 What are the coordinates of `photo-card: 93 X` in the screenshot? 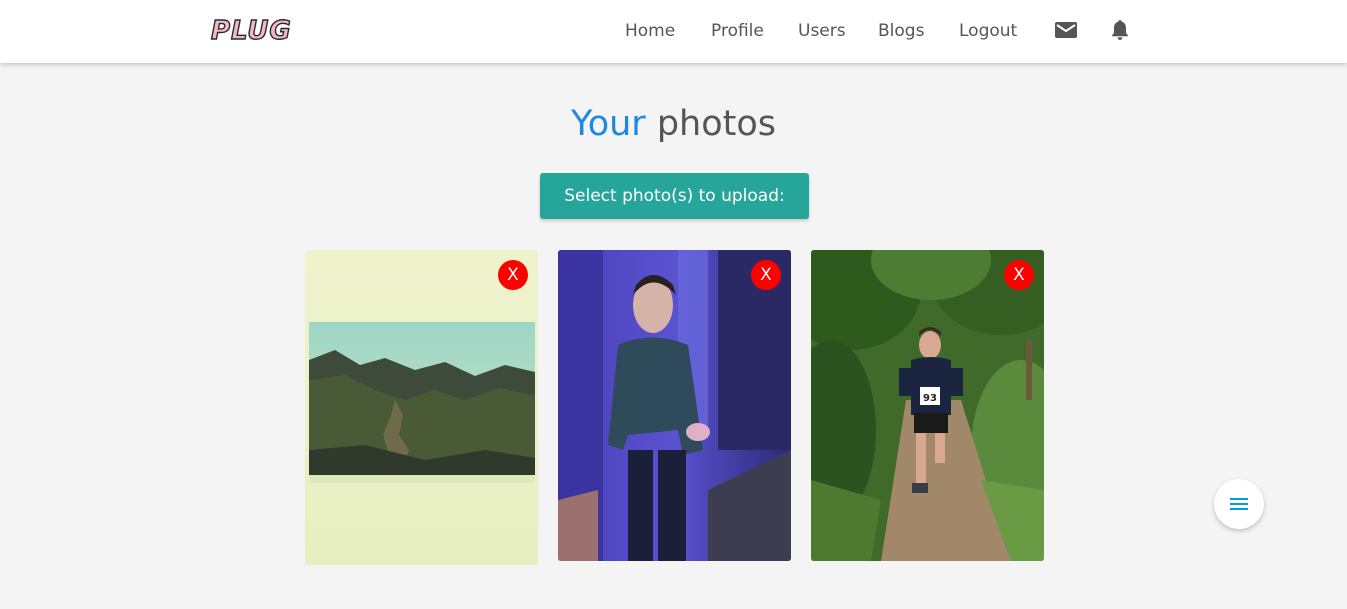 It's located at (927, 405).